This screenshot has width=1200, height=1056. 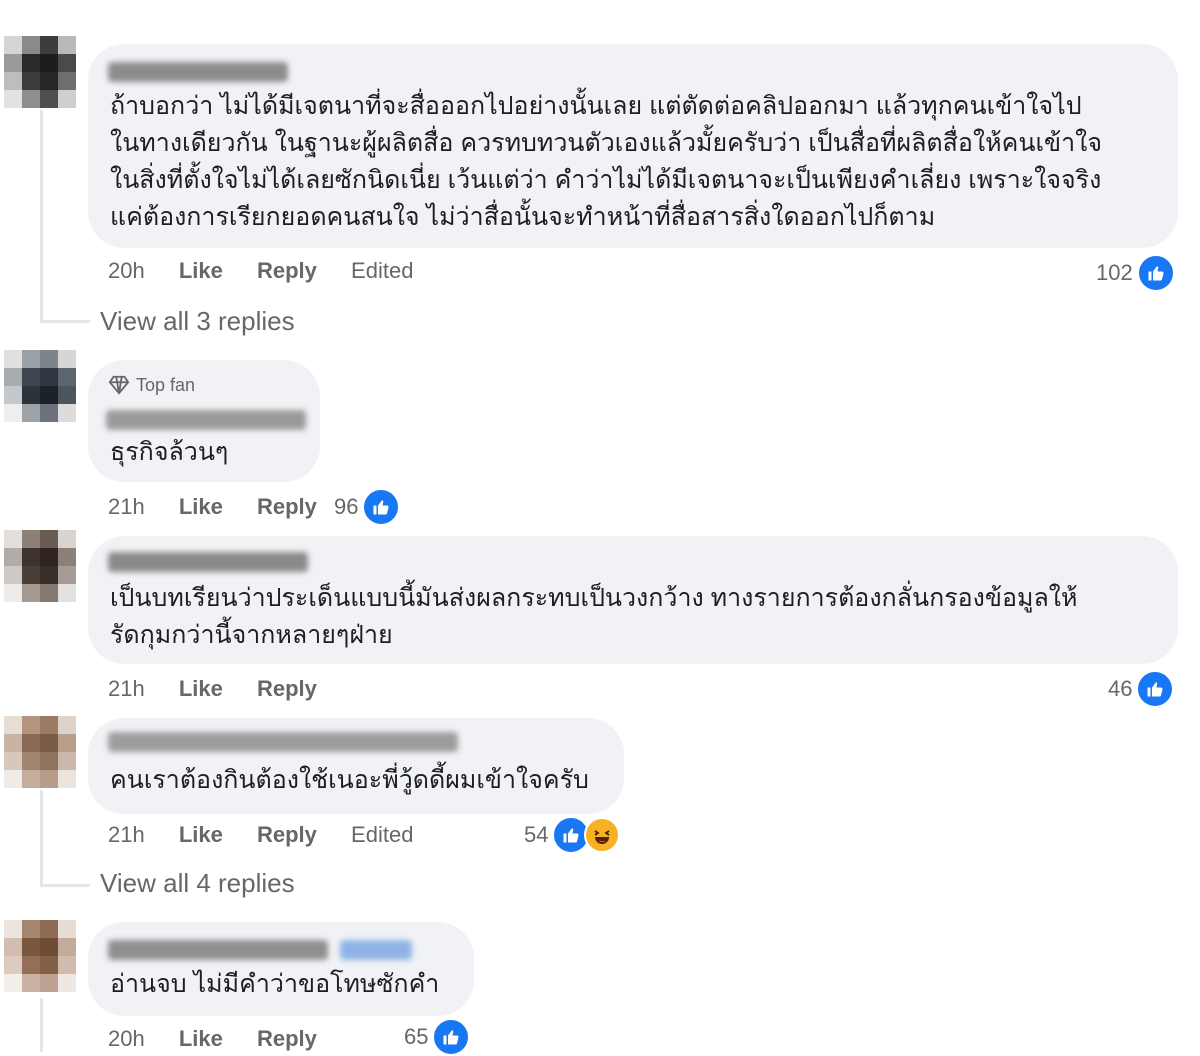 I want to click on comment-text: ธุรกิจล้วนๆ, so click(x=169, y=452).